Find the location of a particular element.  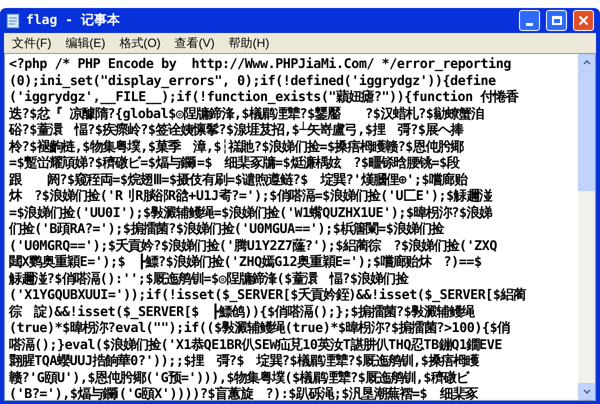

text-line: ('U0MGRQ==');$夭貢妗?$浪娣们捡('腾U1Y2Z7蕯?');$絽蔺徖 ?$浪娣们捡('ZXQ is located at coordinates (253, 246).